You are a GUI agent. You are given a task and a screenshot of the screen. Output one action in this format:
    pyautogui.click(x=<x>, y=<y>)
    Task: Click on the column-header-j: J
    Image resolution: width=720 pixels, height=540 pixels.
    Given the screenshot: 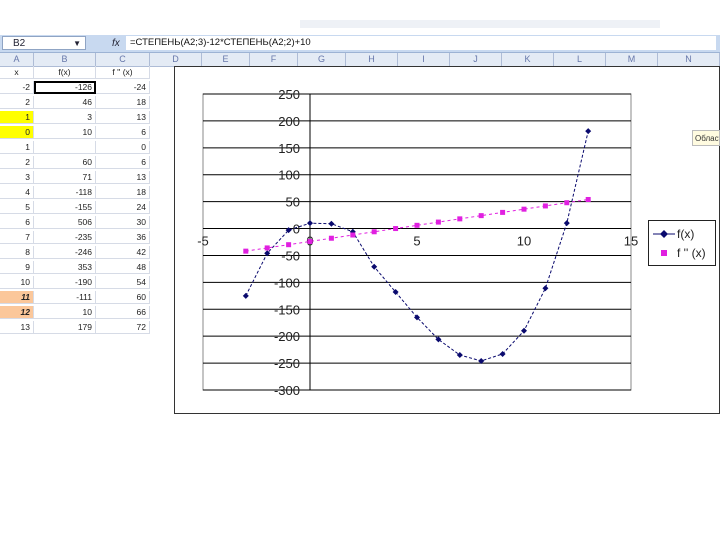 What is the action you would take?
    pyautogui.click(x=476, y=59)
    